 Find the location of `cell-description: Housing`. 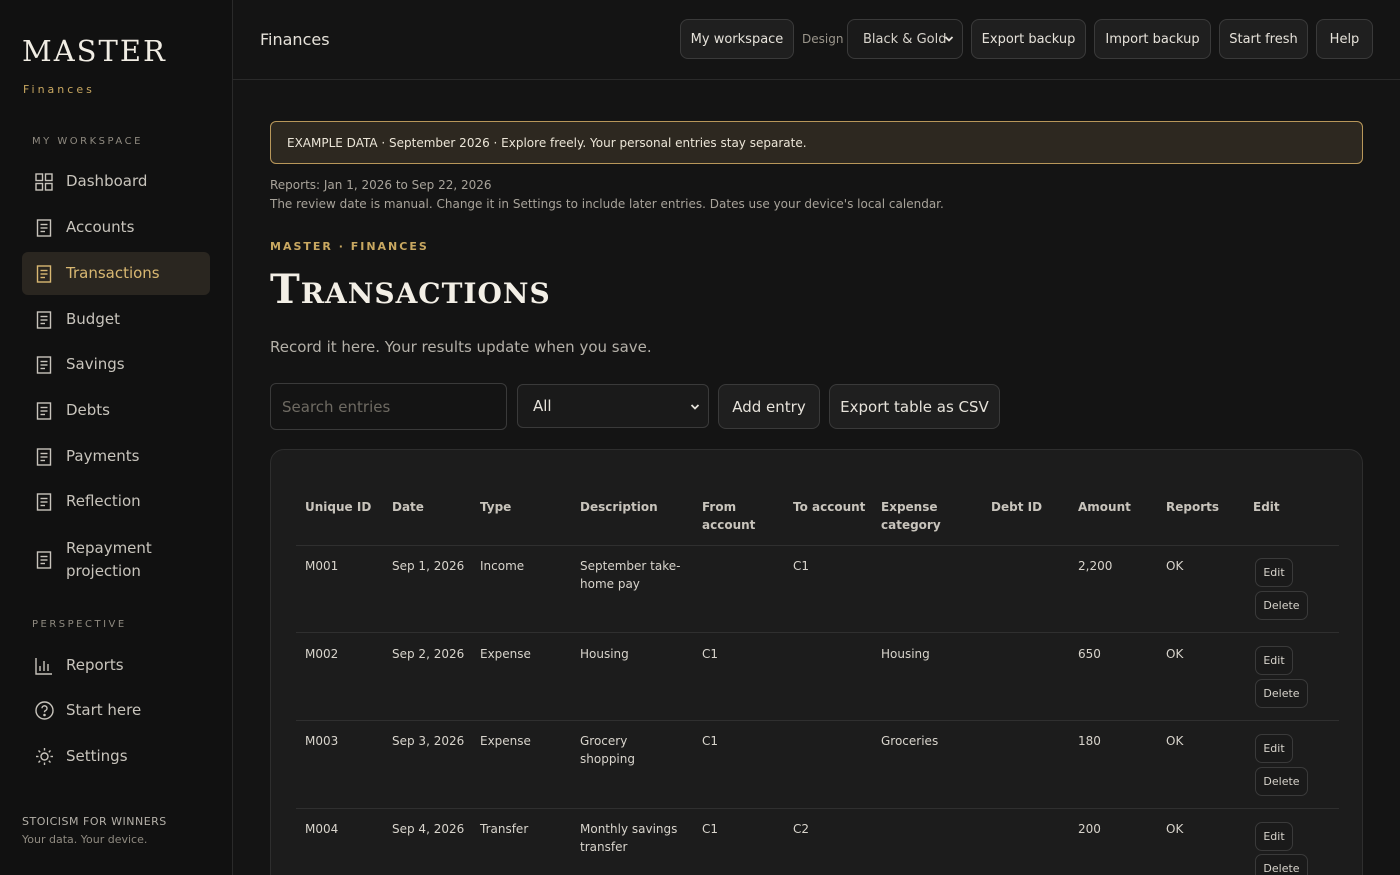

cell-description: Housing is located at coordinates (604, 654).